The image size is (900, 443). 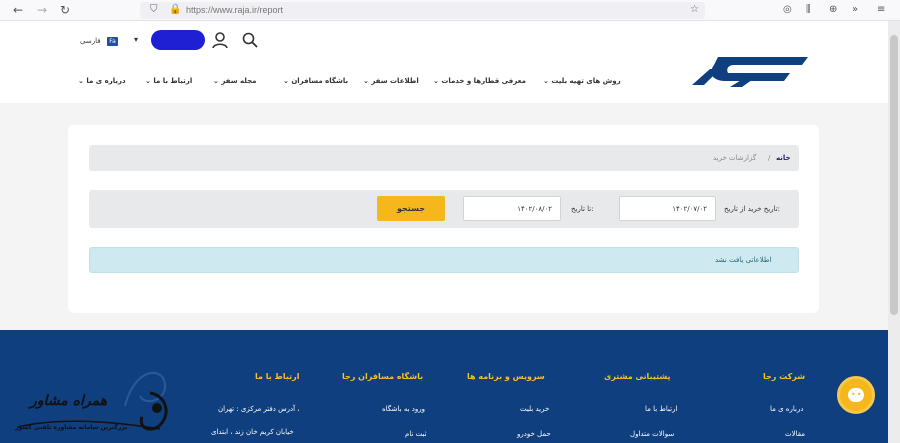 What do you see at coordinates (416, 434) in the screenshot?
I see `footer-link-register: ثبت نام` at bounding box center [416, 434].